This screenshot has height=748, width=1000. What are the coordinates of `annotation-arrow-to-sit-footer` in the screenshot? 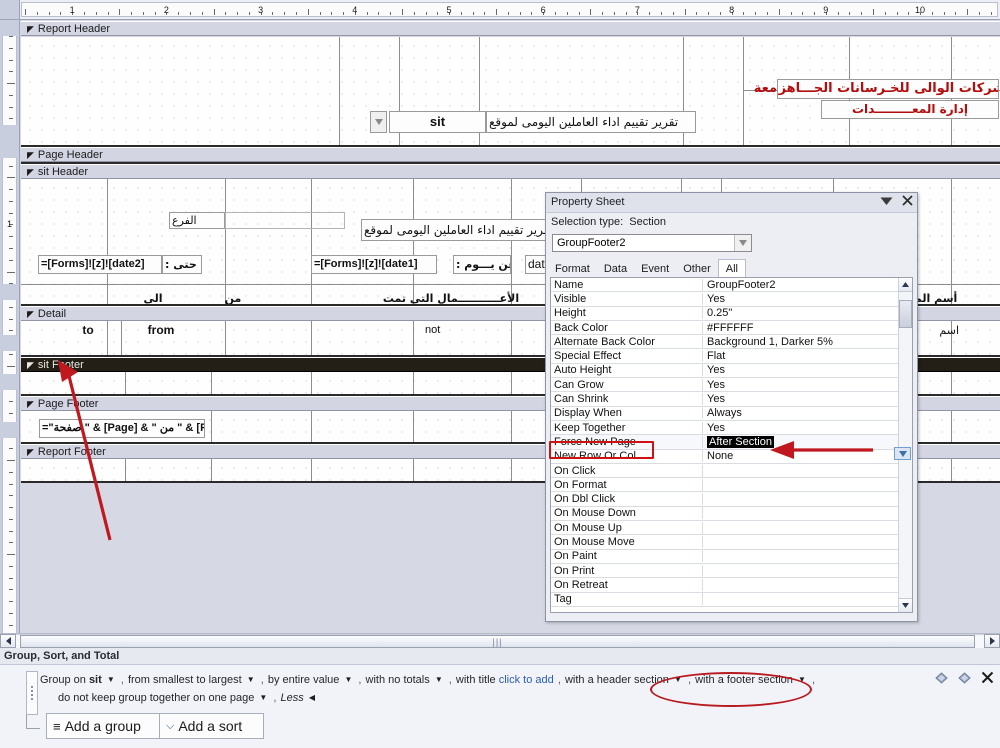 It's located at (85, 450).